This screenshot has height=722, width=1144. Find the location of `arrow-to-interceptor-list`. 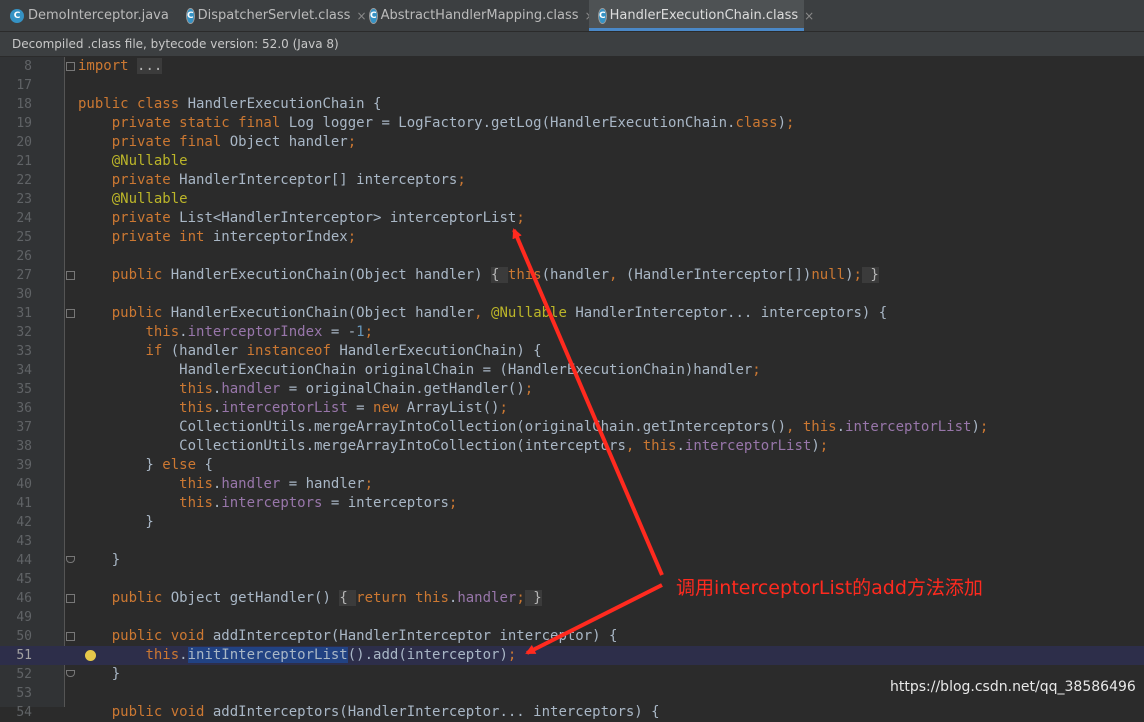

arrow-to-interceptor-list is located at coordinates (588, 402).